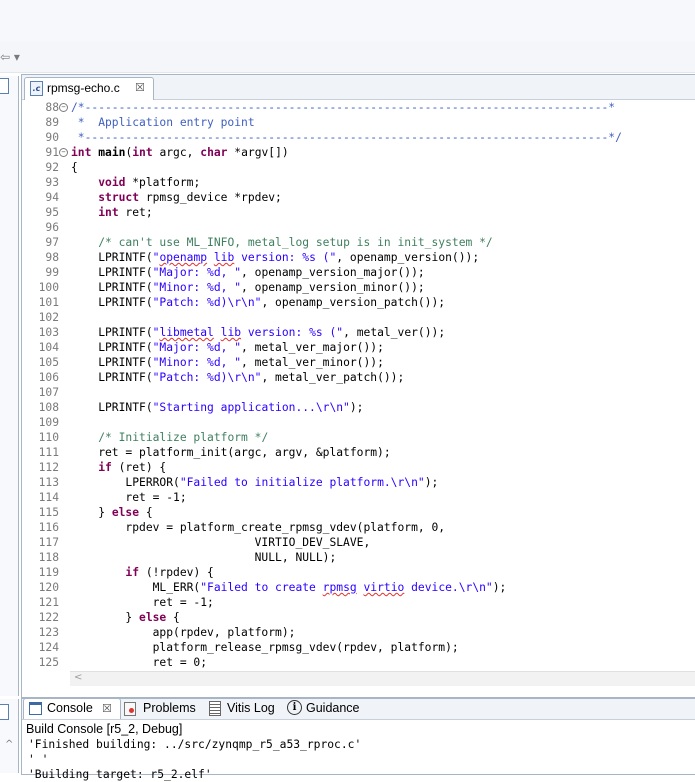  What do you see at coordinates (358, 422) in the screenshot?
I see `code-line: 109` at bounding box center [358, 422].